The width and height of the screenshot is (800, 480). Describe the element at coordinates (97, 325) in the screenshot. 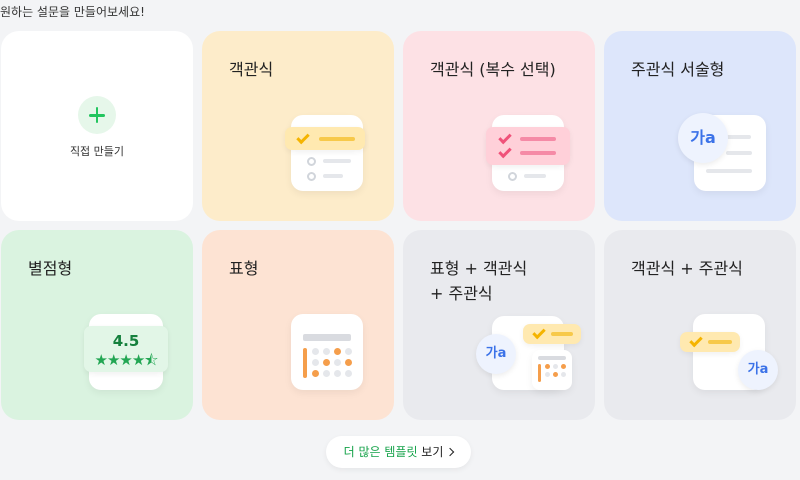

I see `template-rating: 별점형 4.5 ★★★★⯪` at that location.